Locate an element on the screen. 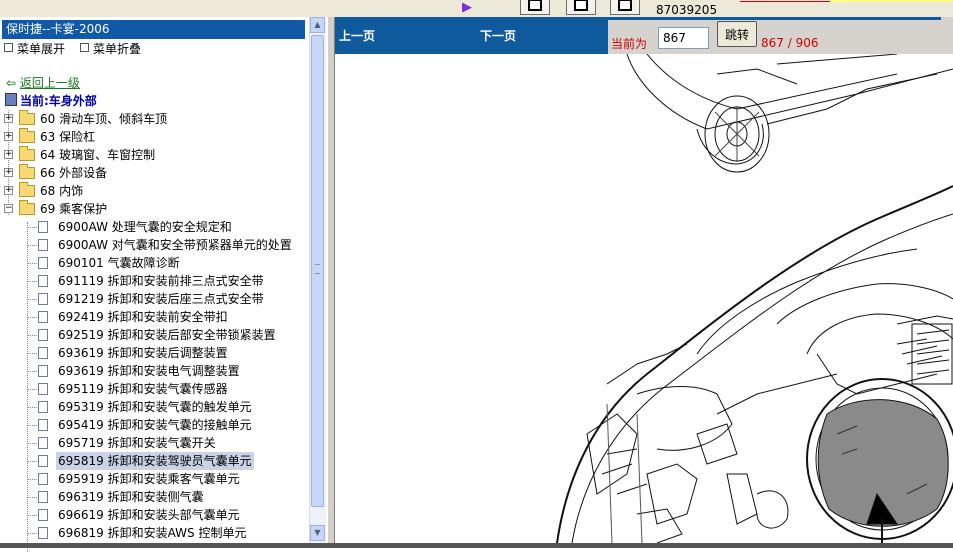 The height and width of the screenshot is (552, 953). scroll-thumb is located at coordinates (317, 271).